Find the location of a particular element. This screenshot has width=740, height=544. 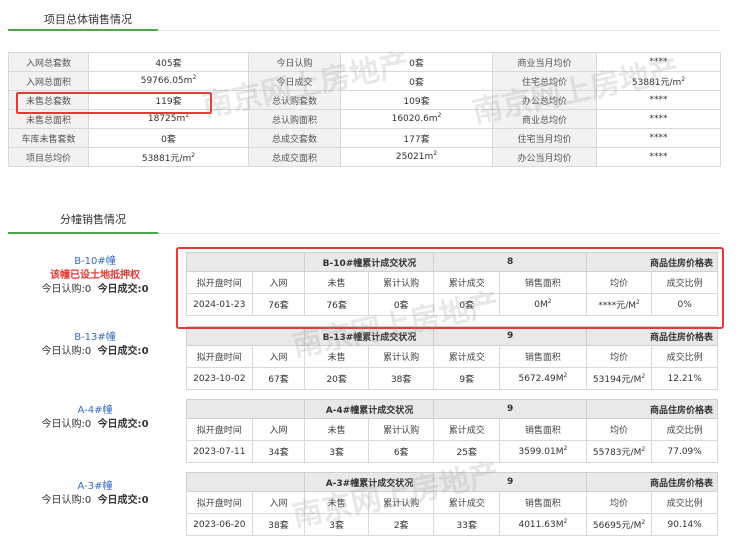

column-header: 累计认购 is located at coordinates (401, 356).